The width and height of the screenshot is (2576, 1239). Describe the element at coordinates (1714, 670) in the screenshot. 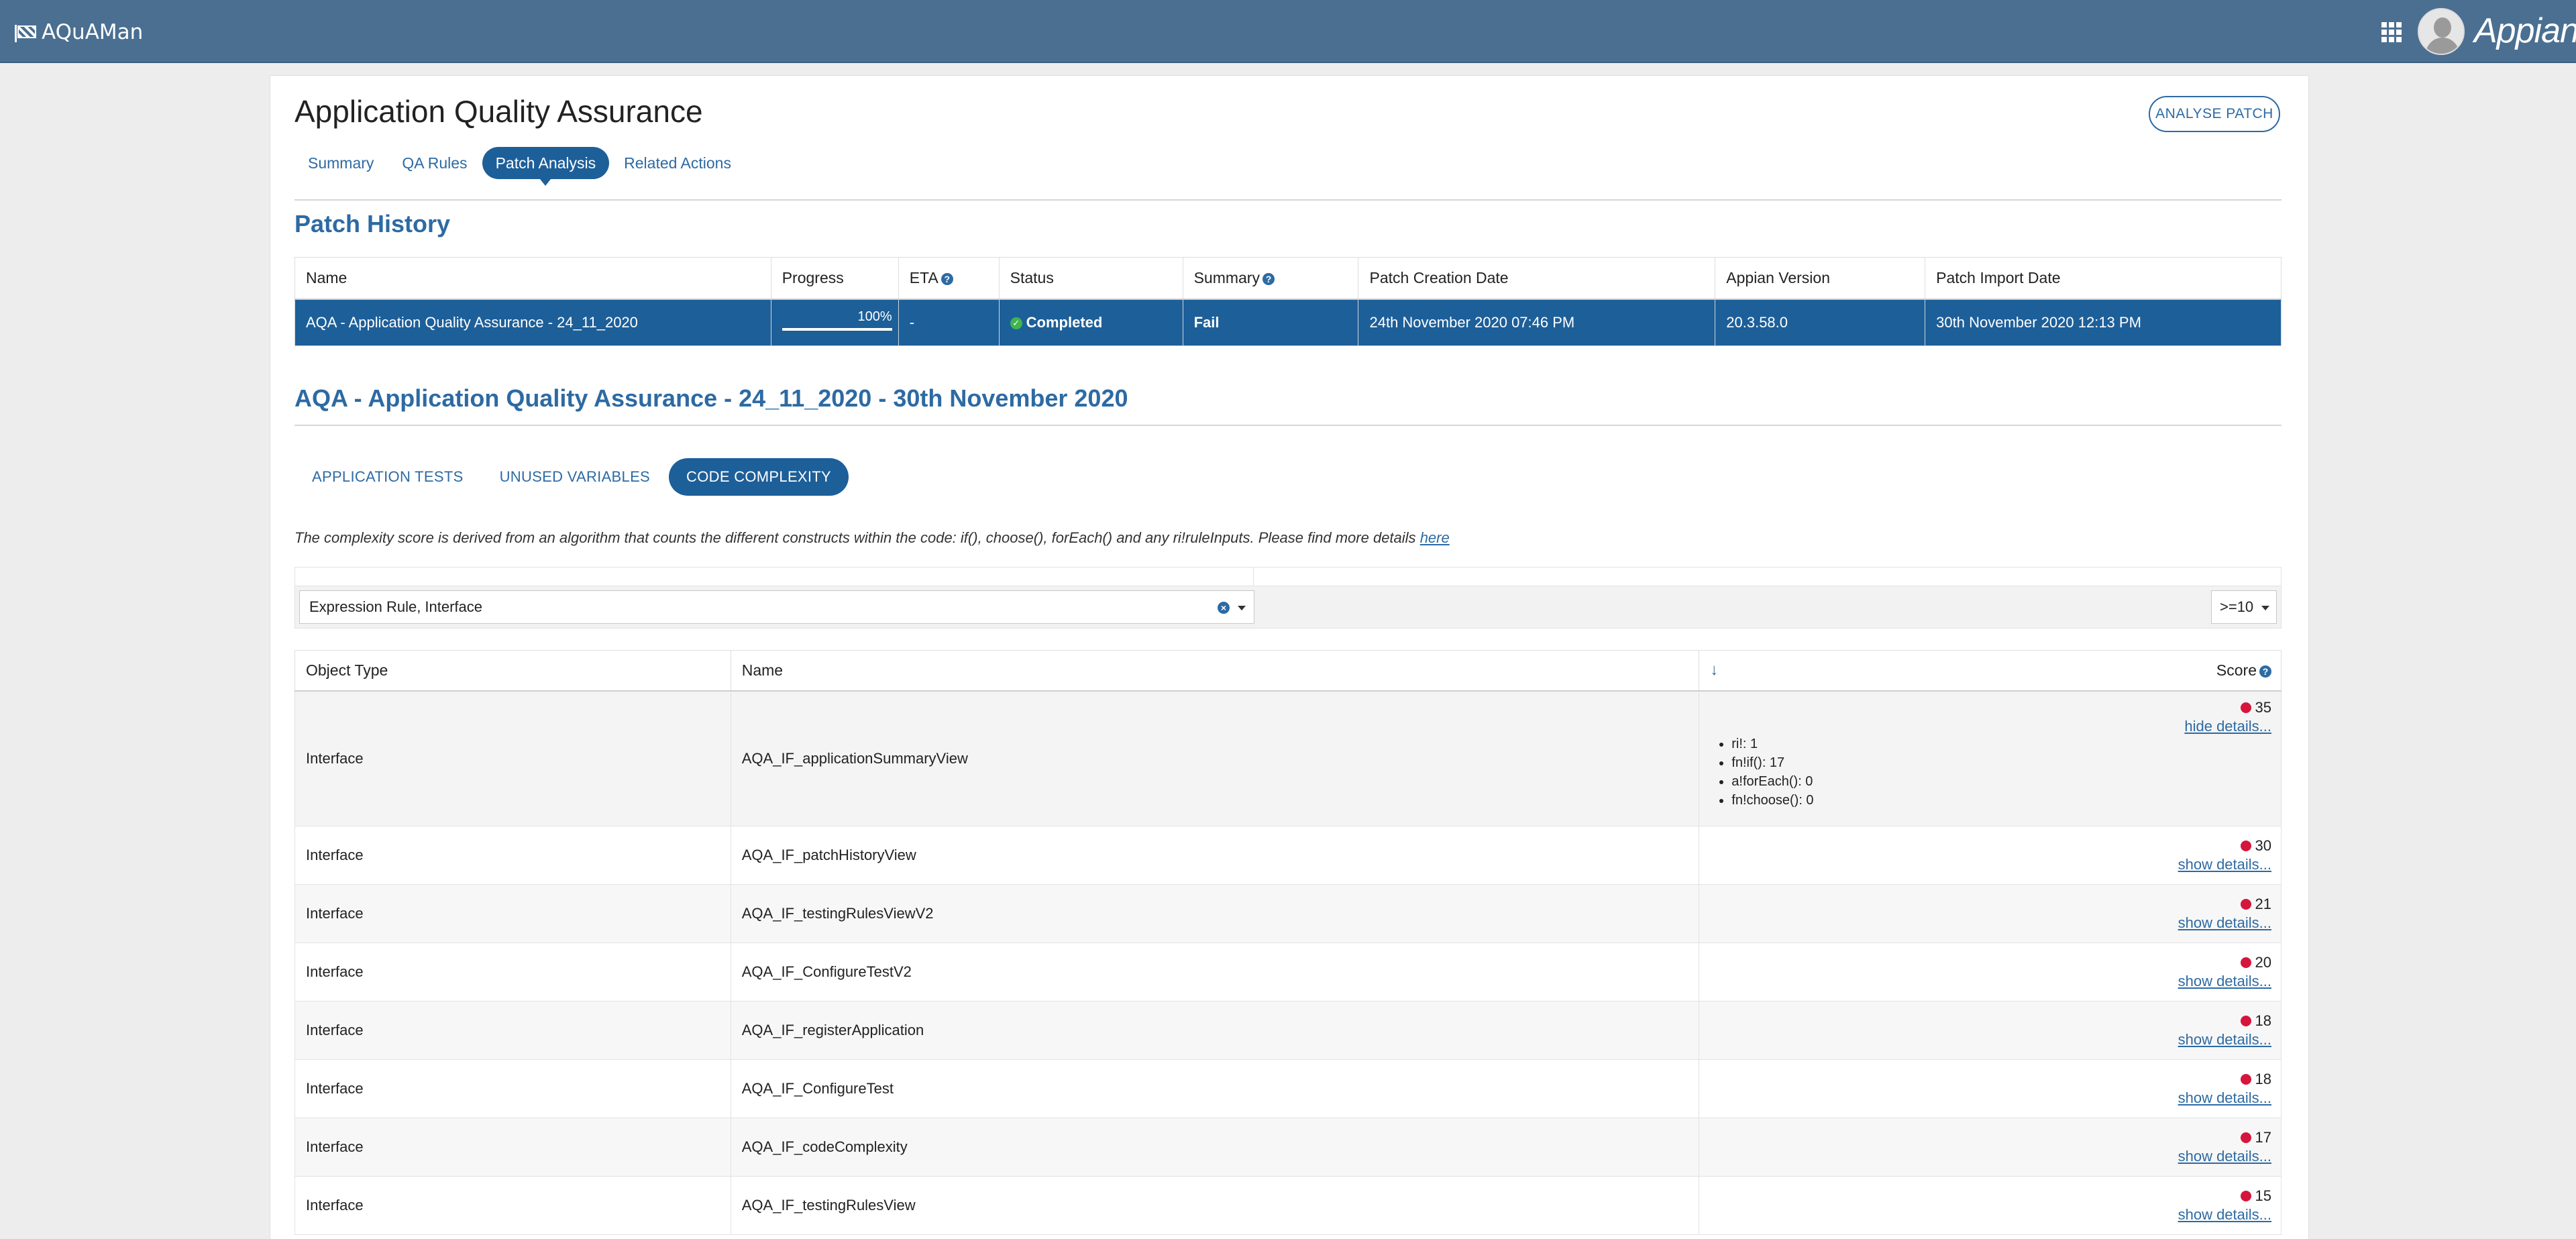

I see `sort-down-icon: ↓` at that location.